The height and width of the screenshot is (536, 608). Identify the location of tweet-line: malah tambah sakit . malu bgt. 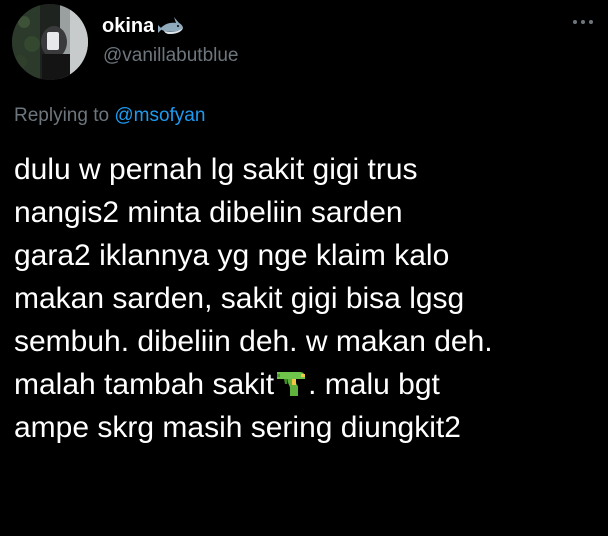
(306, 384).